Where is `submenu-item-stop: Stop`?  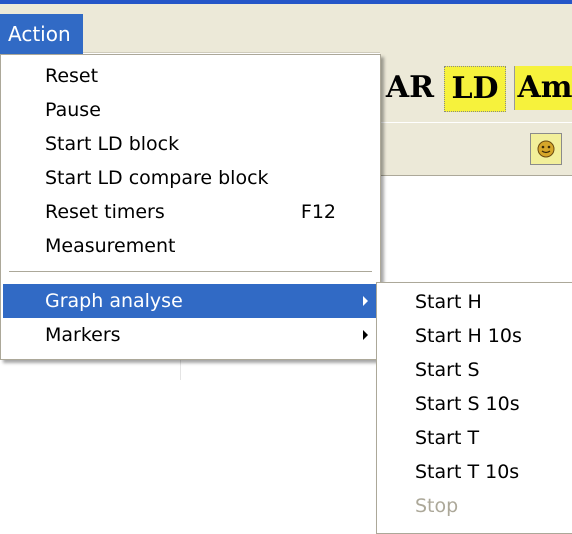 submenu-item-stop: Stop is located at coordinates (475, 506).